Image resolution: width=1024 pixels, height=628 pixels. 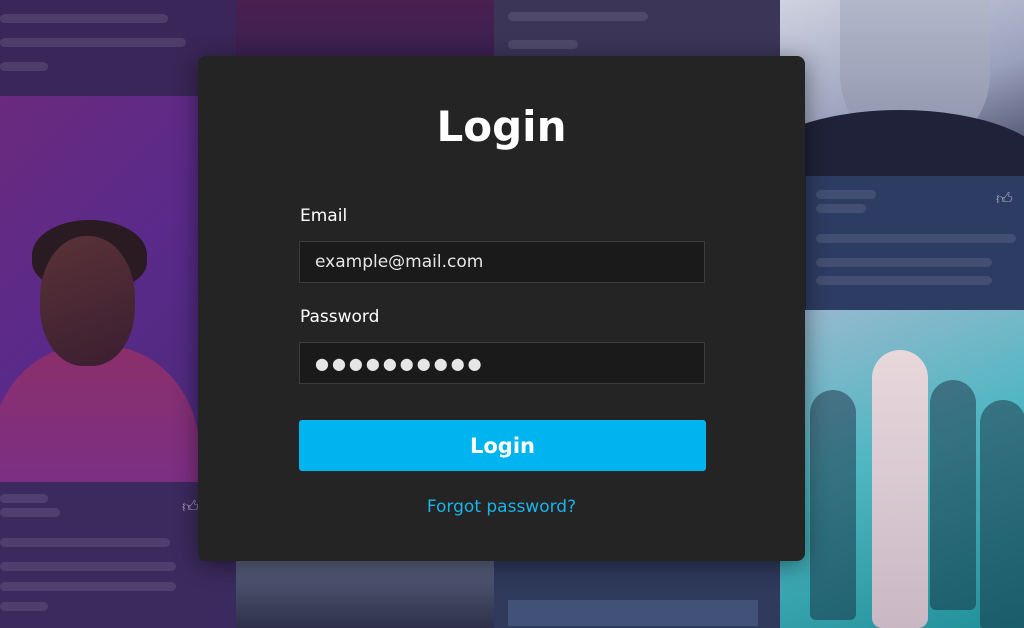 I want to click on bg-card-top-center, so click(x=637, y=30).